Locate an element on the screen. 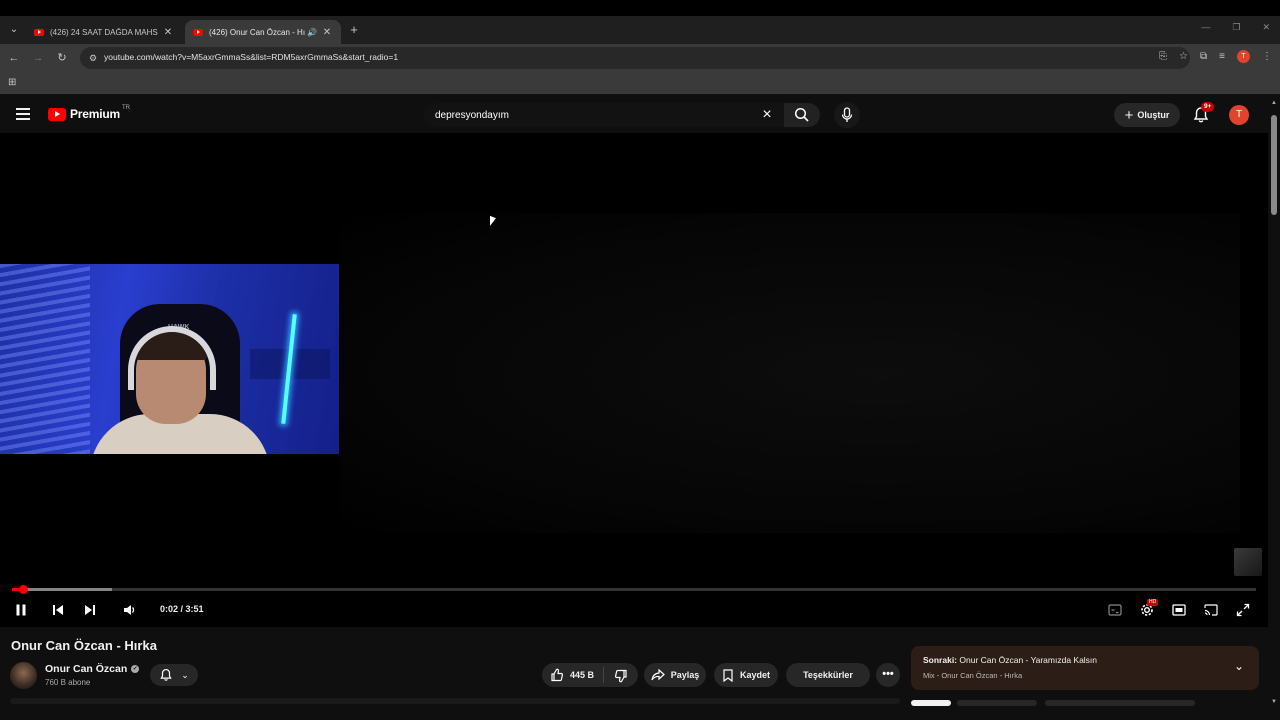 The width and height of the screenshot is (1280, 720). extensions-icon: ⧉ is located at coordinates (1203, 56).